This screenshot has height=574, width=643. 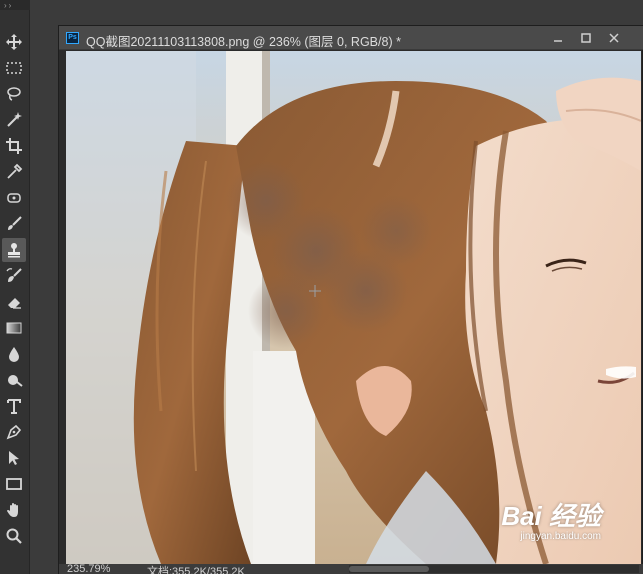 What do you see at coordinates (14, 172) in the screenshot?
I see `eyedropper-tool-icon` at bounding box center [14, 172].